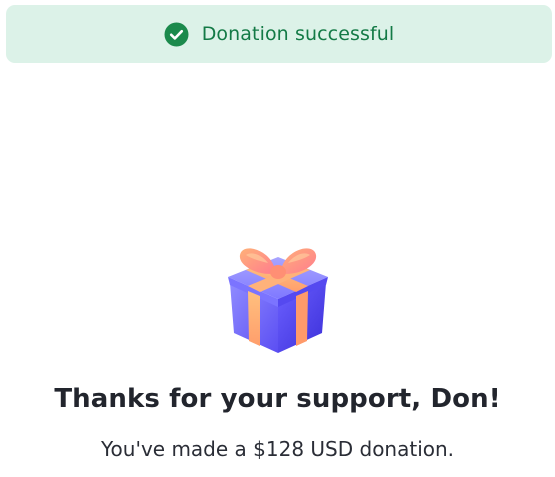  I want to click on success-toast: Donation successful, so click(279, 34).